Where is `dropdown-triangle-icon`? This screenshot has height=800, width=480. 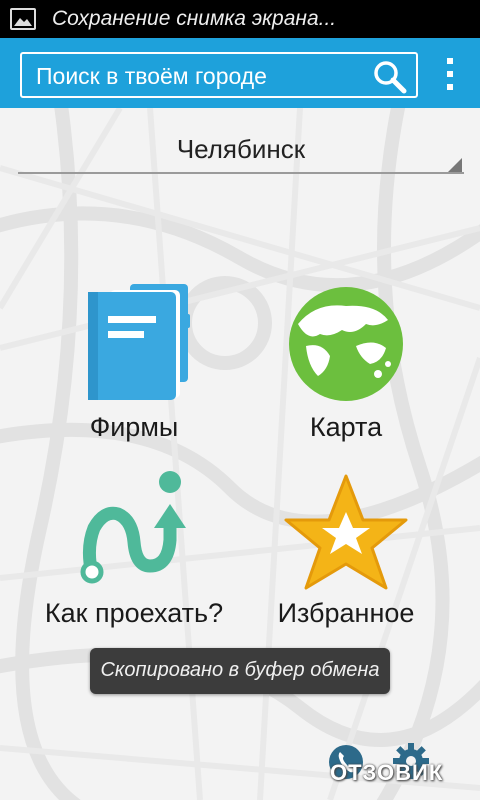 dropdown-triangle-icon is located at coordinates (455, 165).